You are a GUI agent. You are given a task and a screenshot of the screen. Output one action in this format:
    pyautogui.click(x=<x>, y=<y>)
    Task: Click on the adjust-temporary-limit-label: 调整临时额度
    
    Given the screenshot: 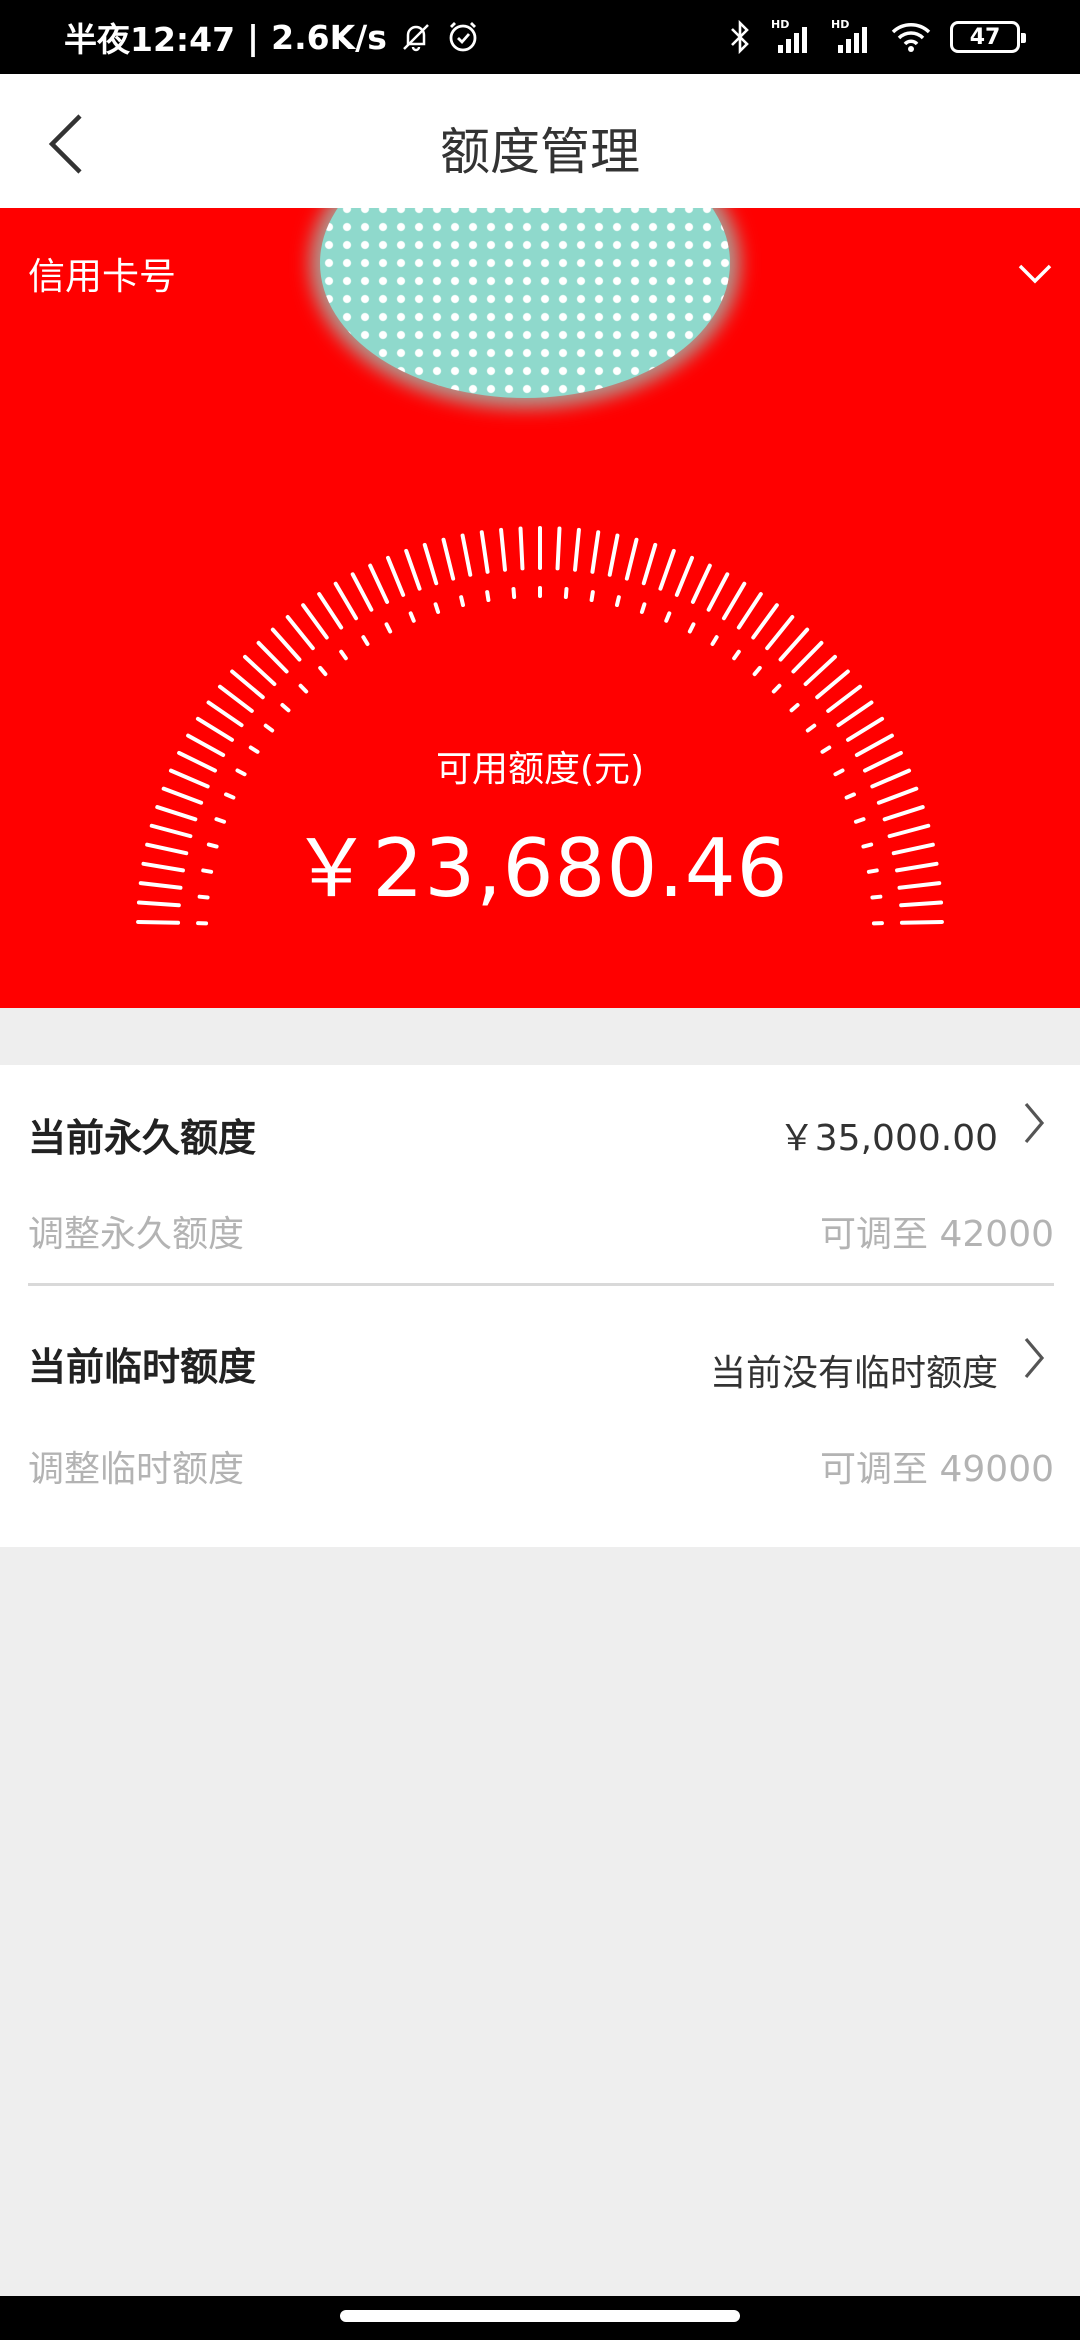 What is the action you would take?
    pyautogui.click(x=136, y=1466)
    